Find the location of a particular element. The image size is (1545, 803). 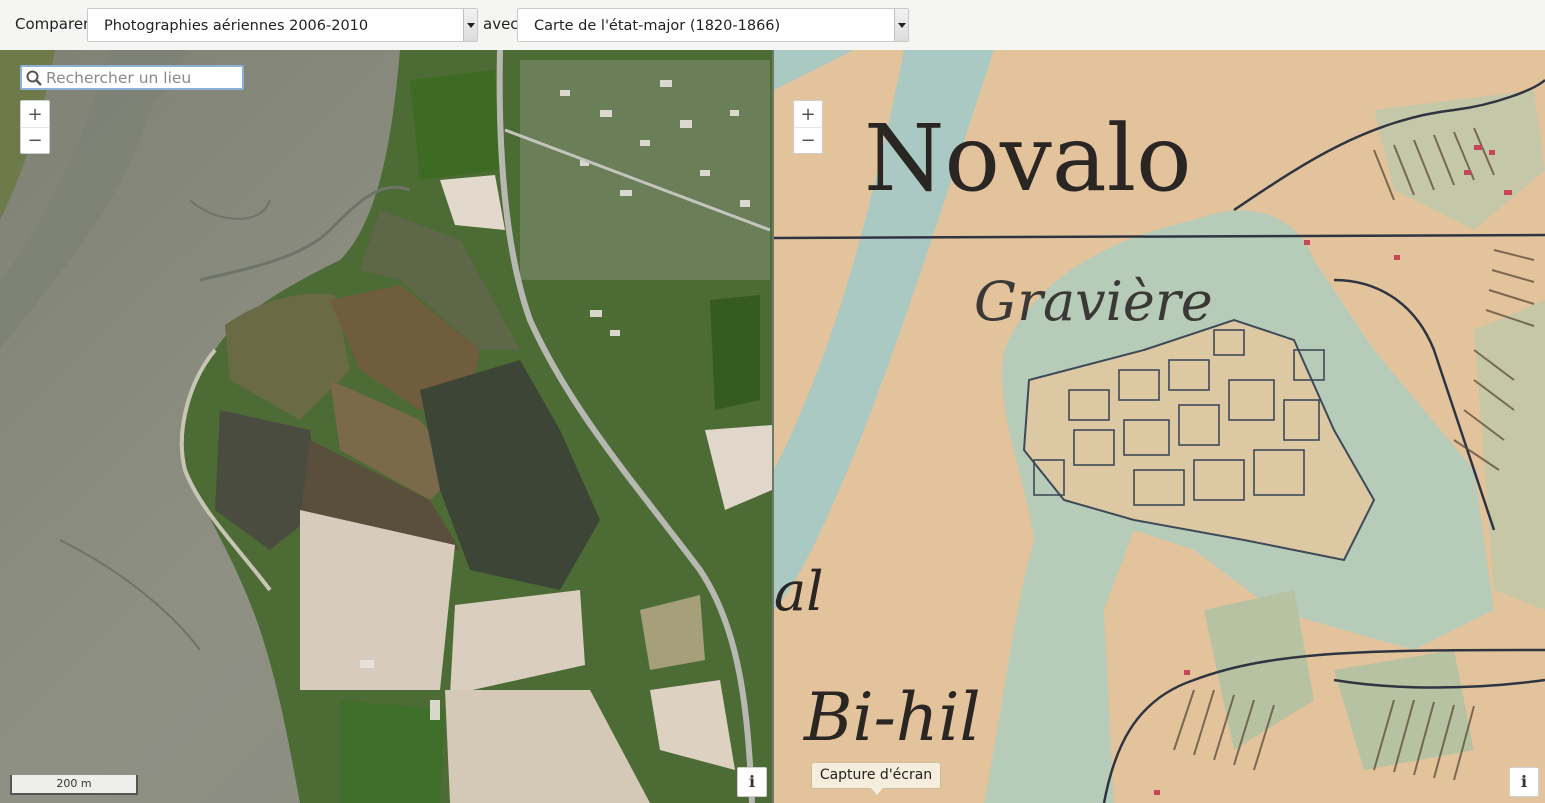

place-search is located at coordinates (132, 77).